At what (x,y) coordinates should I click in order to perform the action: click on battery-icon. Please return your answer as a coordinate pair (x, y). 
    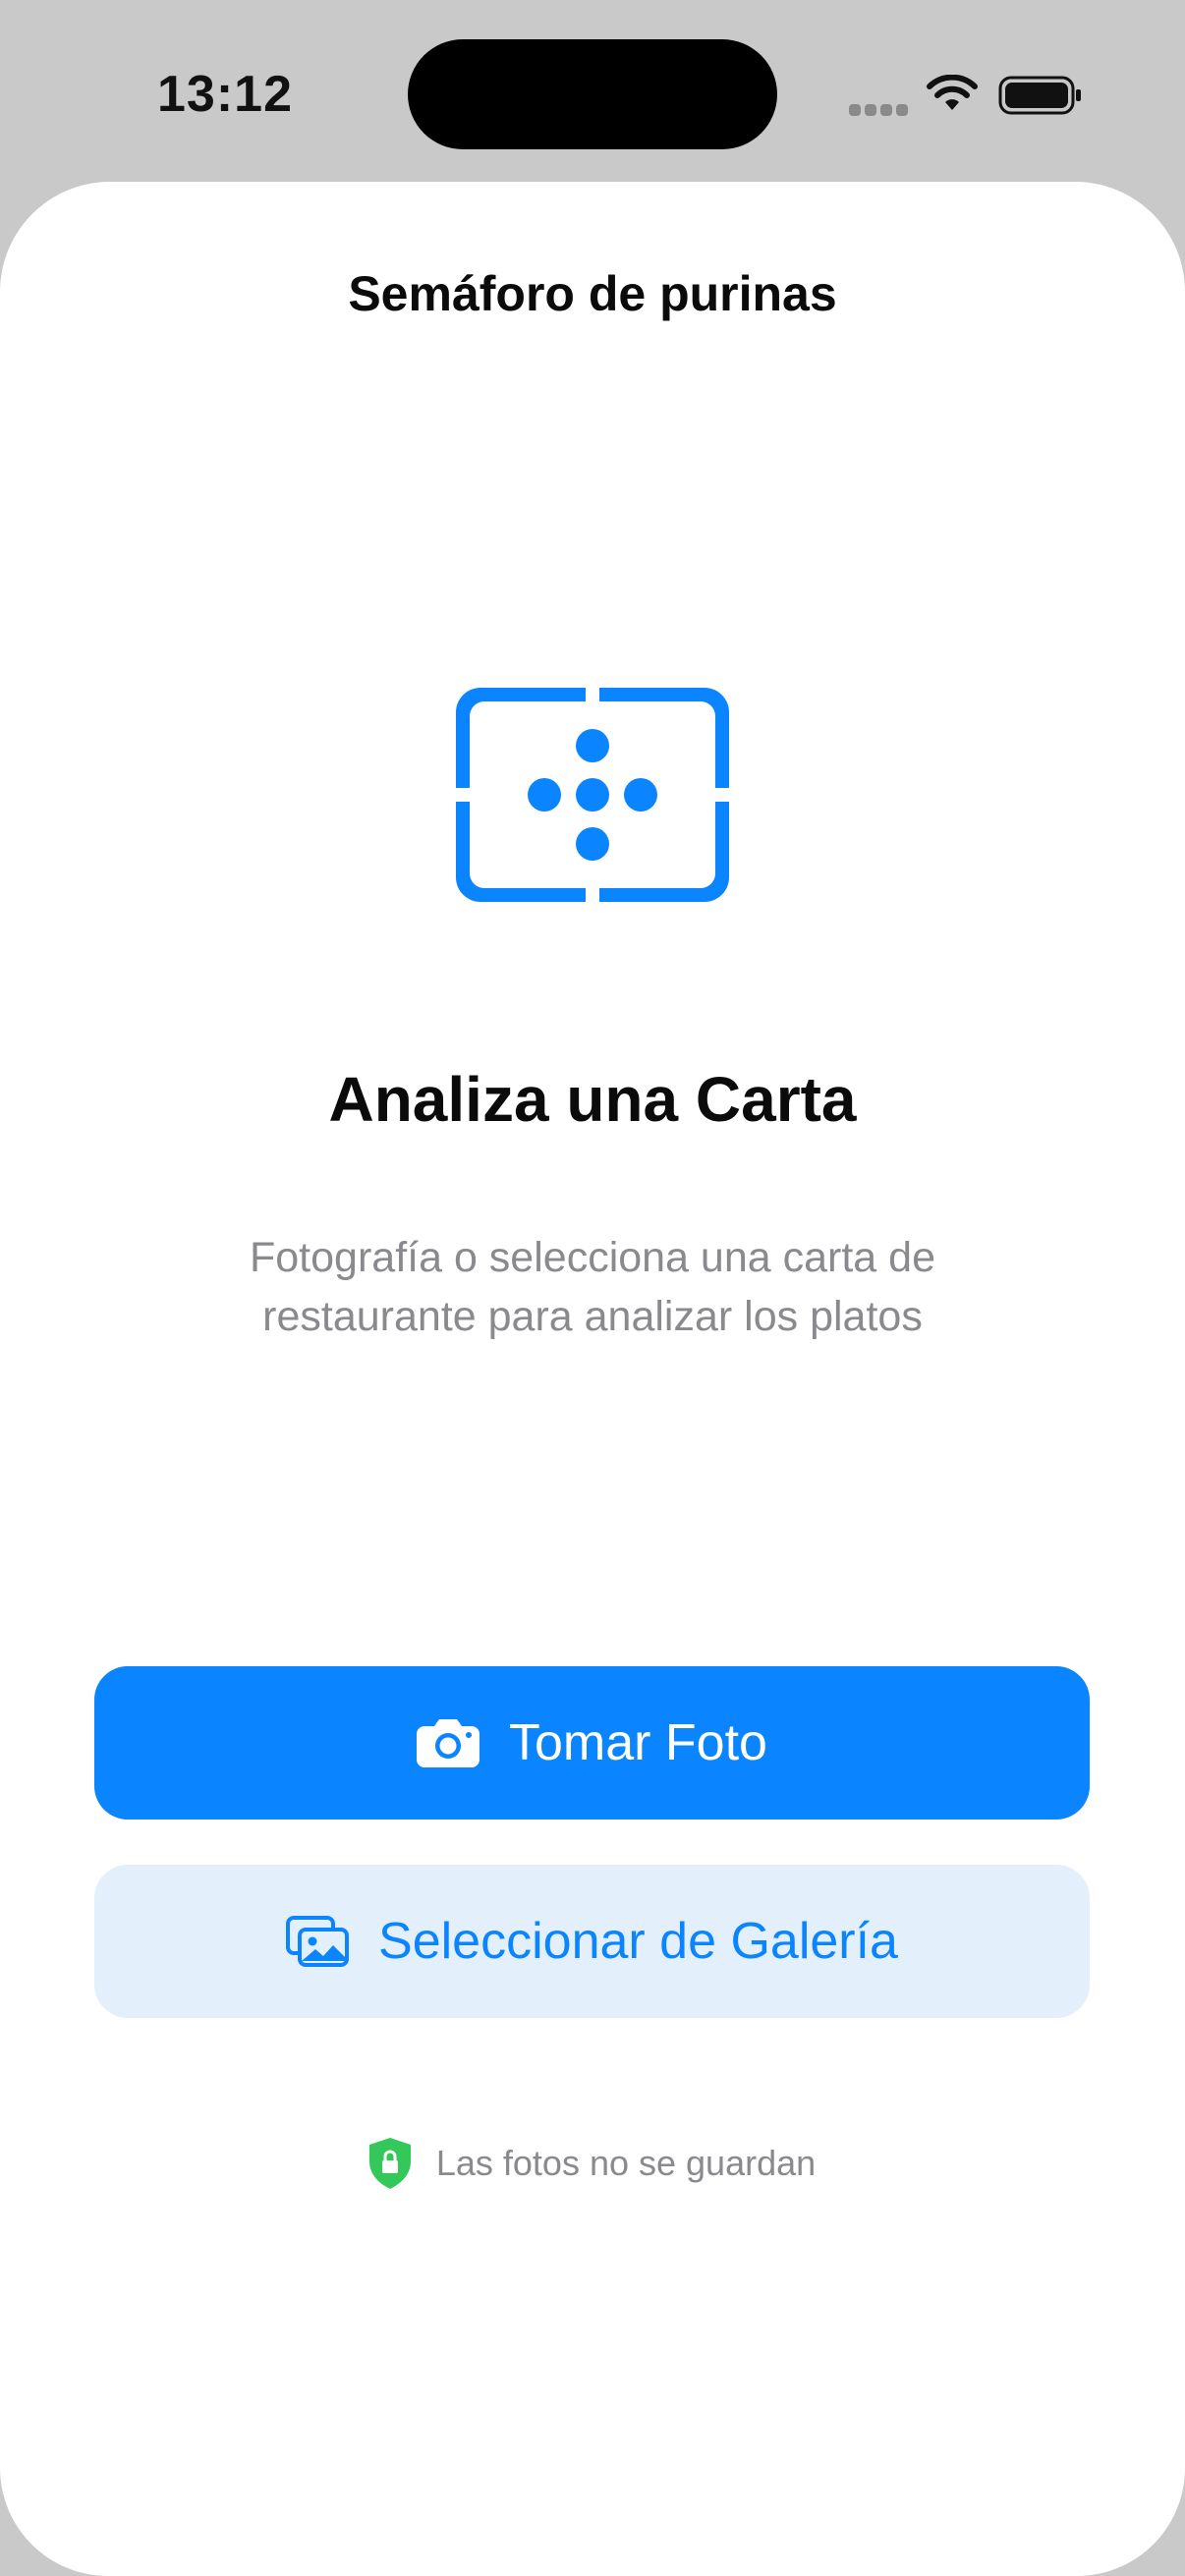
    Looking at the image, I should click on (1040, 95).